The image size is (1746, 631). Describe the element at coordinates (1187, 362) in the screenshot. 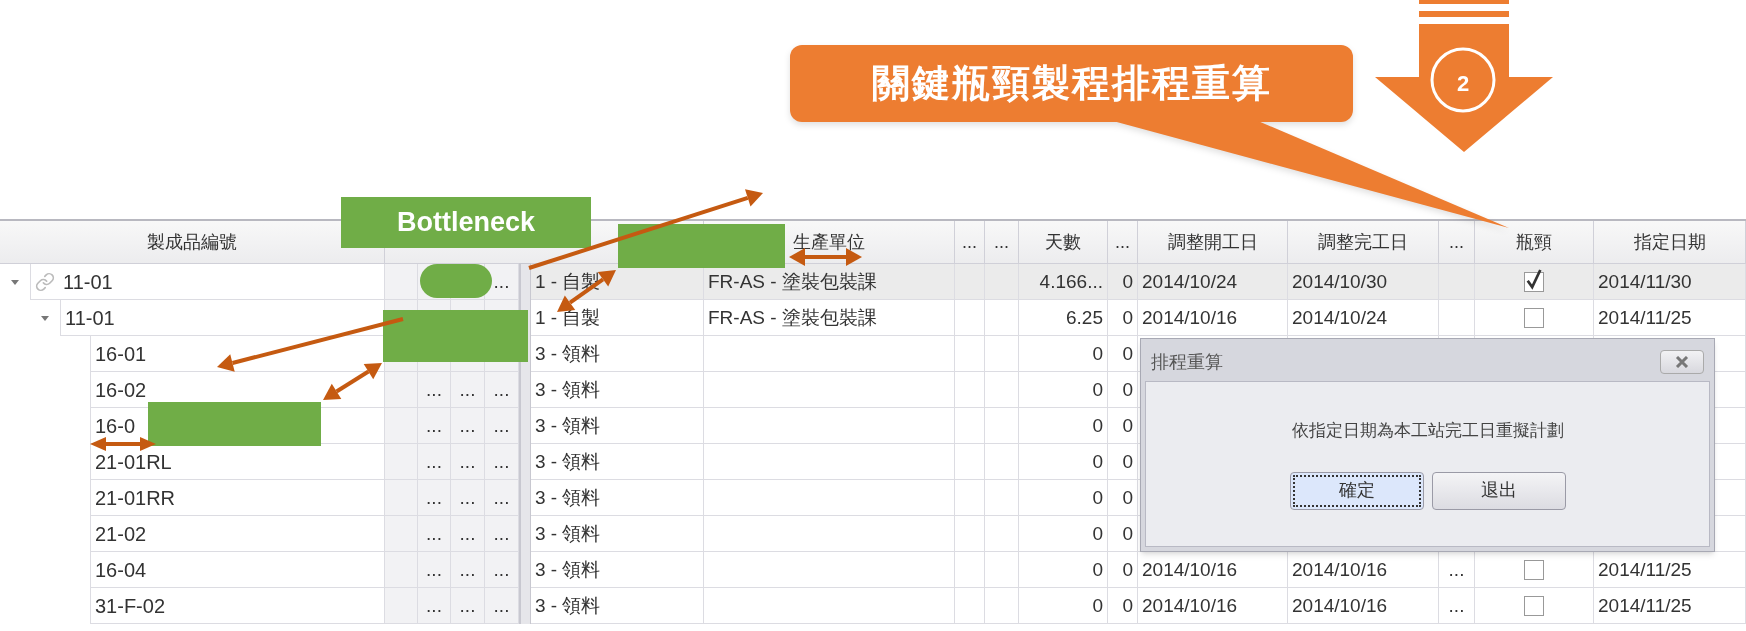

I see `dialog-title: 排程重算` at that location.